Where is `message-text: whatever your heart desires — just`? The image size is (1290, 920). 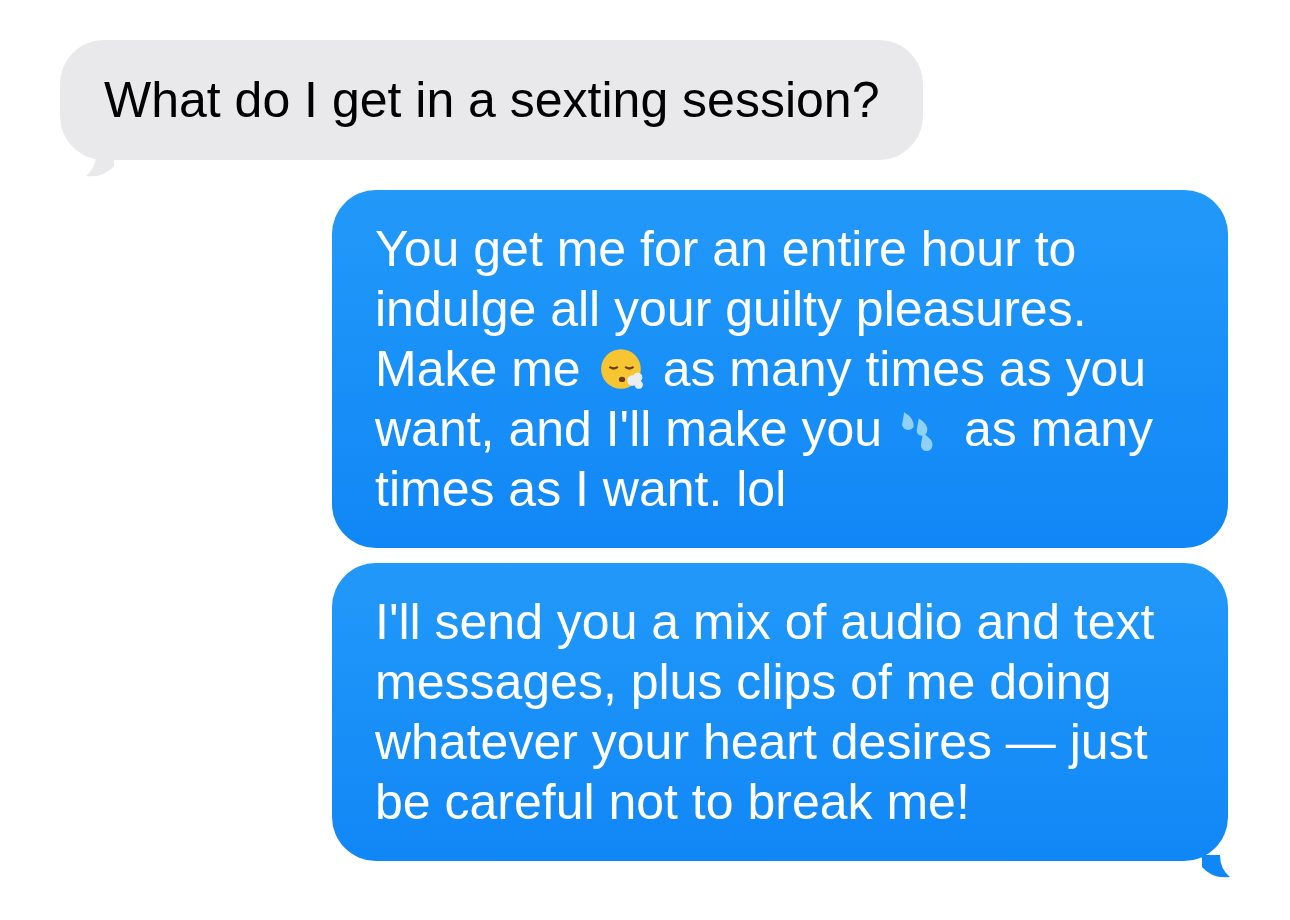 message-text: whatever your heart desires — just is located at coordinates (761, 742).